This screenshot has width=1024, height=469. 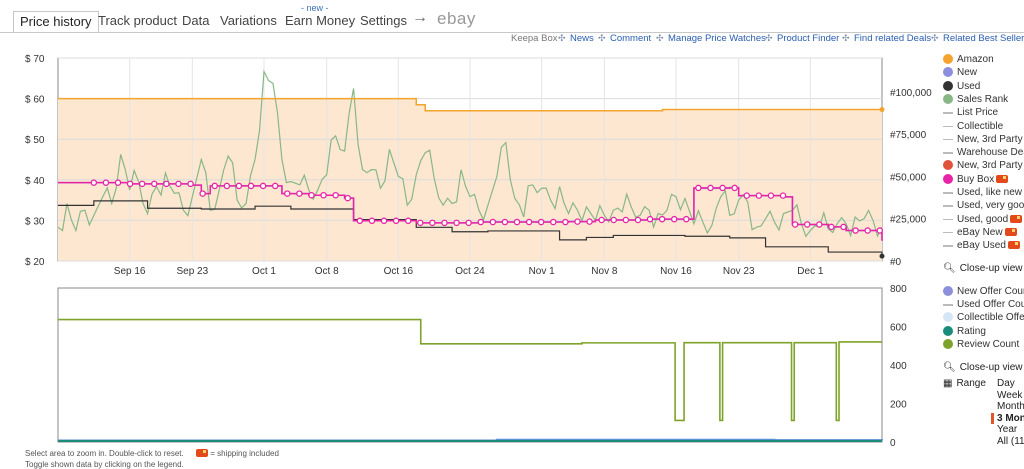 What do you see at coordinates (983, 179) in the screenshot?
I see `legend-label: Buy Box` at bounding box center [983, 179].